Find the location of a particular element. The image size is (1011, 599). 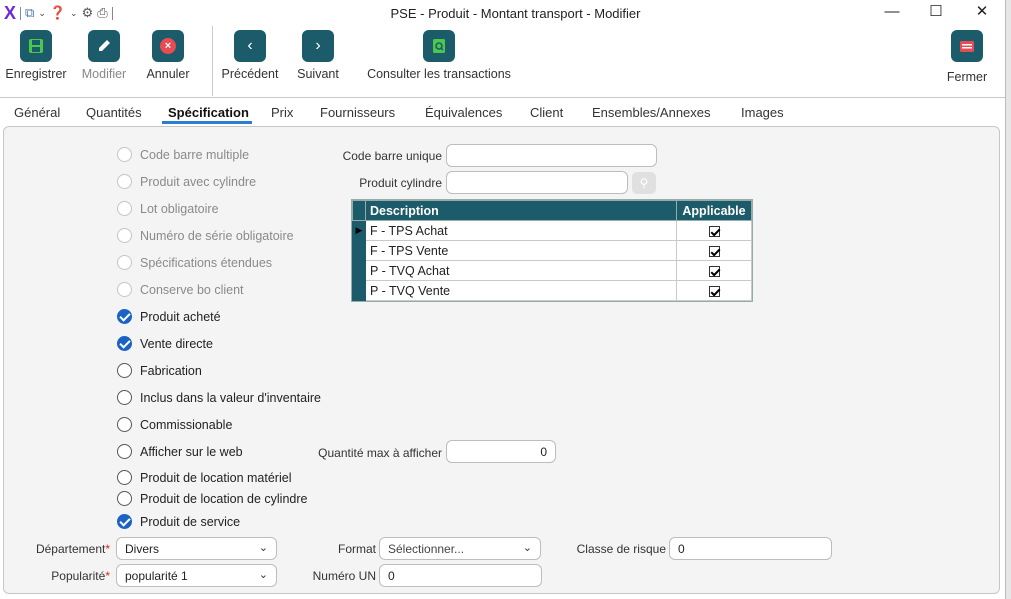

column-header-description: Description is located at coordinates (521, 210).